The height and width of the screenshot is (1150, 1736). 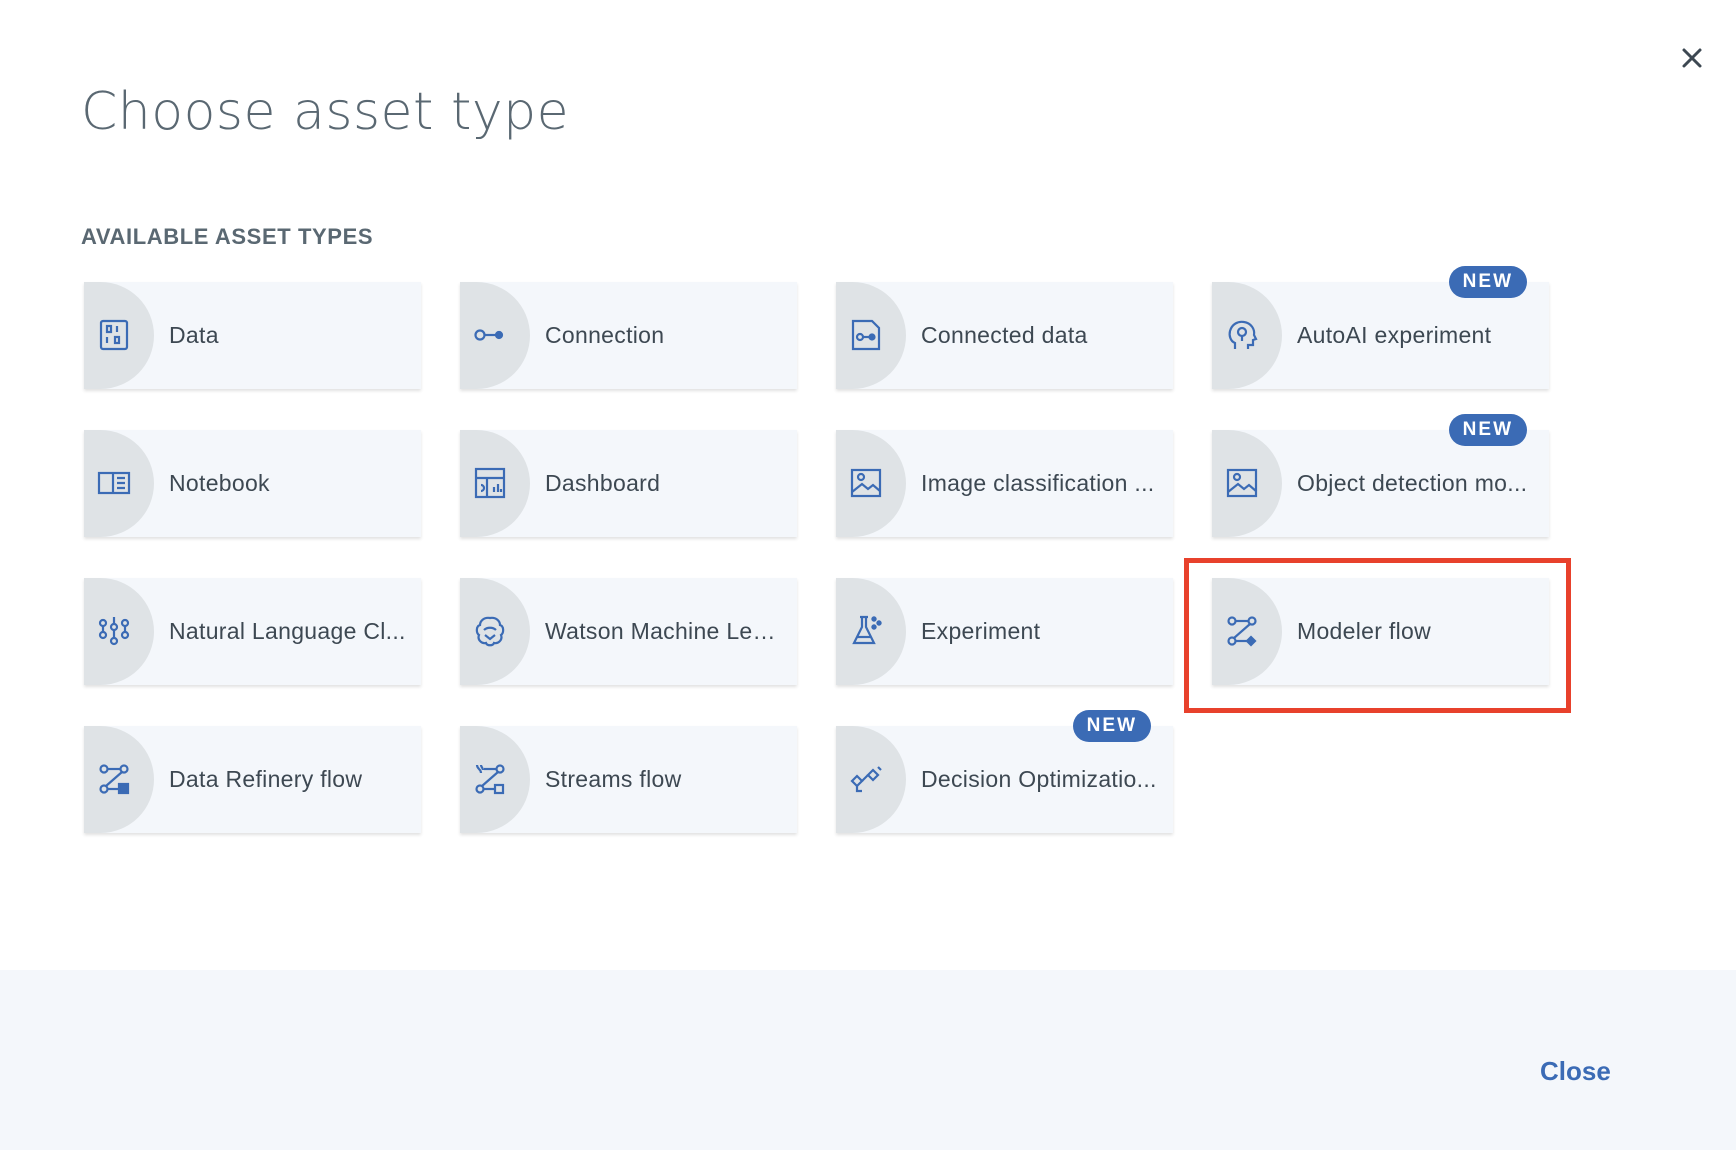 I want to click on tile-experiment: Experiment, so click(x=1004, y=631).